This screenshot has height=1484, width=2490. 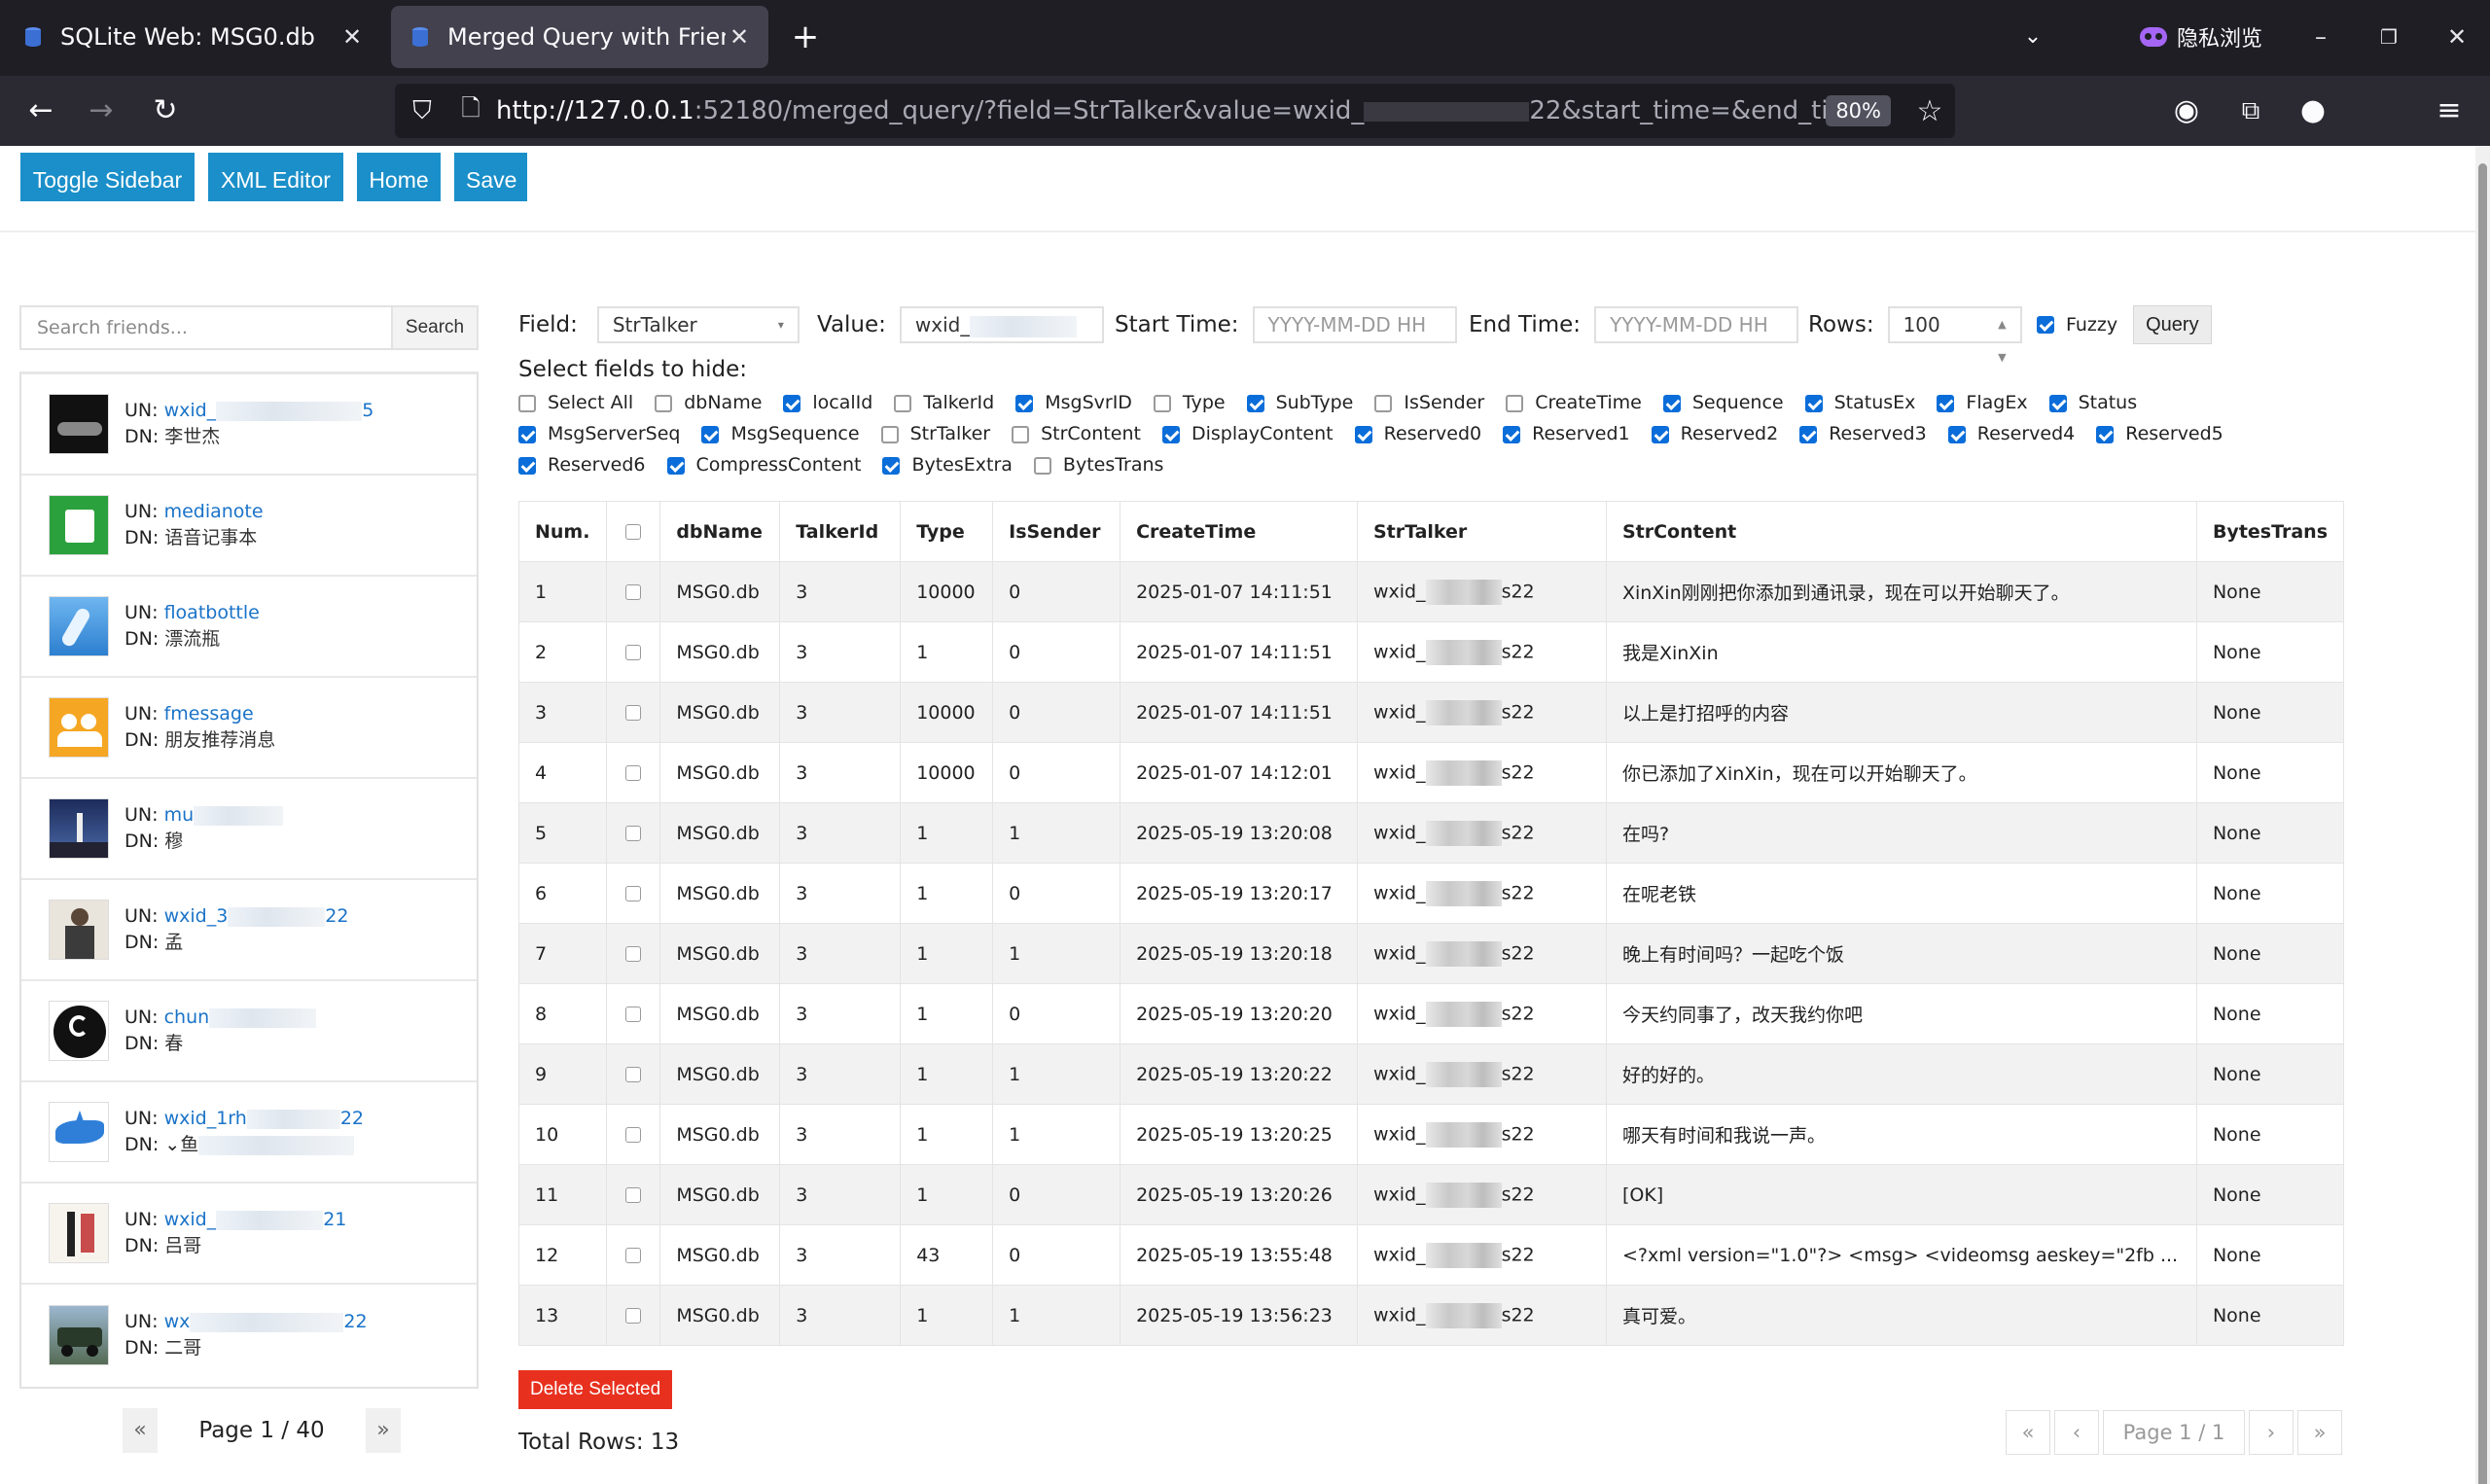 What do you see at coordinates (107, 177) in the screenshot?
I see `toggle-sidebar-button: Toggle Sidebar` at bounding box center [107, 177].